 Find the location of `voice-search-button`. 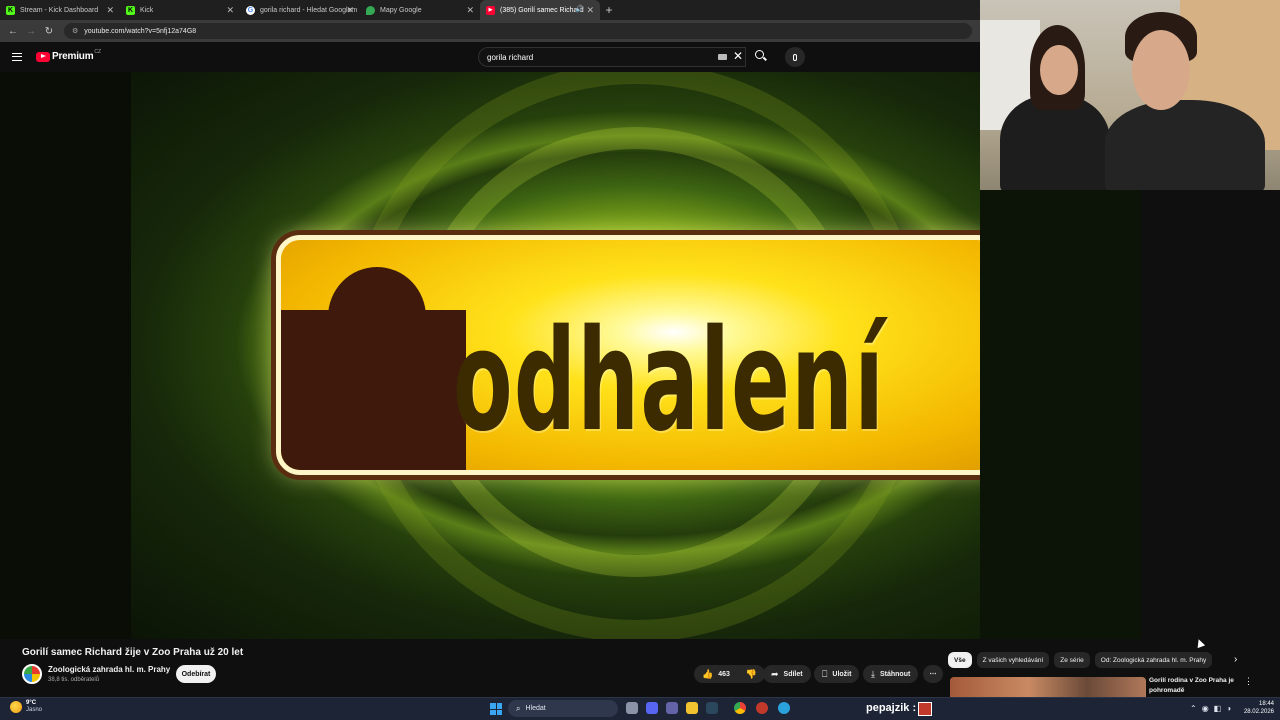

voice-search-button is located at coordinates (795, 57).